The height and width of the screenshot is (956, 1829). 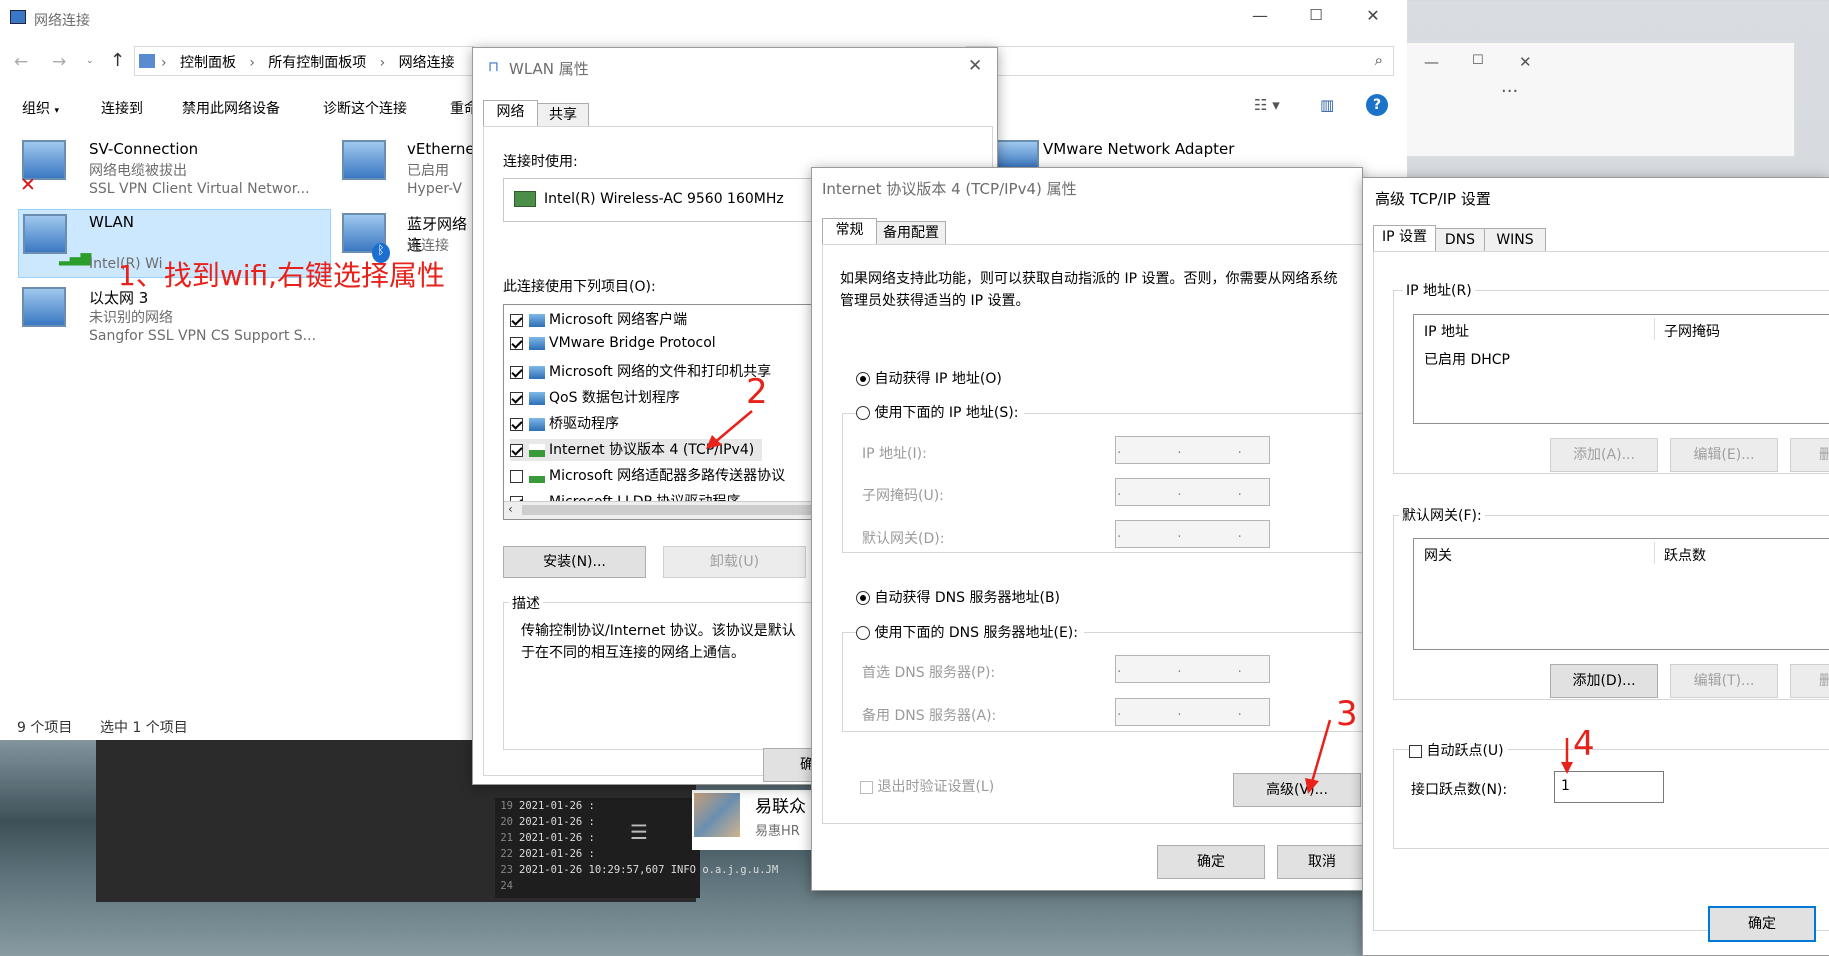 I want to click on default-gateway-field: . . ., so click(x=1192, y=534).